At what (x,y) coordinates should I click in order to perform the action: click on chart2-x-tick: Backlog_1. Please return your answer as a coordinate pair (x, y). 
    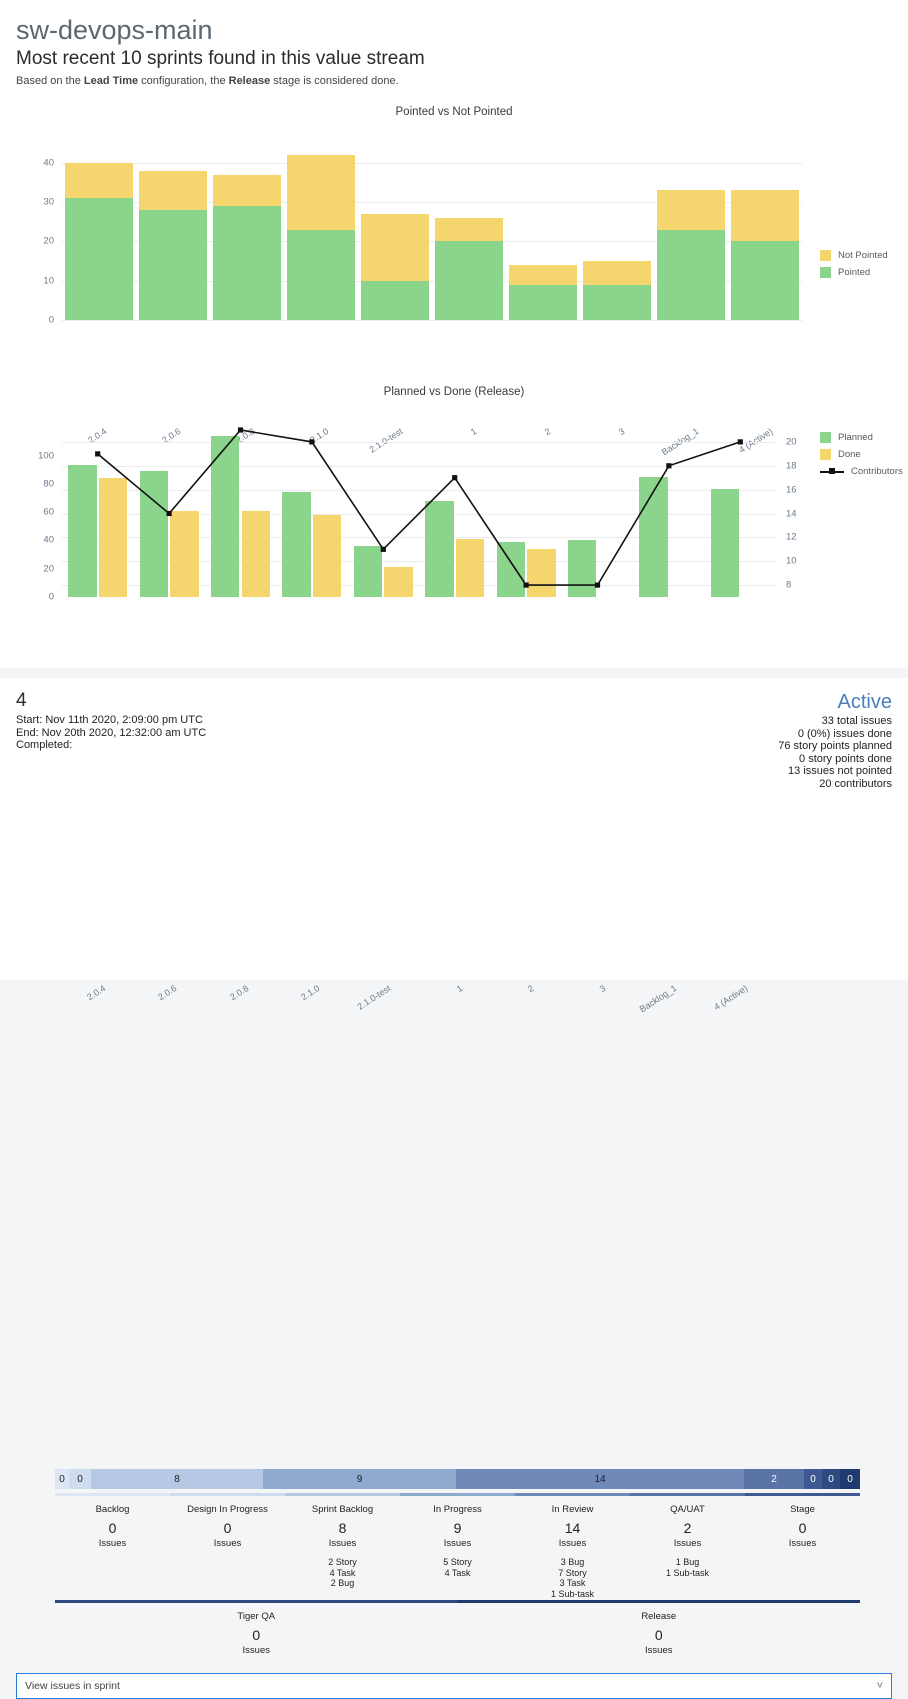
    Looking at the image, I should click on (658, 999).